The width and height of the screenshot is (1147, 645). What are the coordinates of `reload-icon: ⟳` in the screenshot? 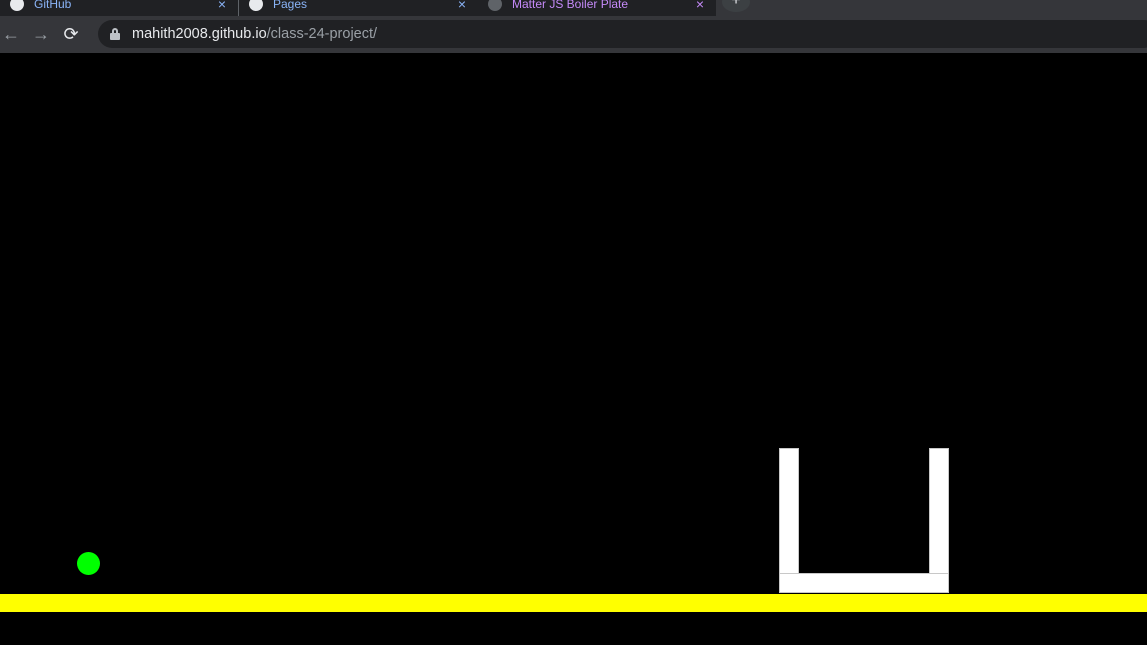 It's located at (71, 34).